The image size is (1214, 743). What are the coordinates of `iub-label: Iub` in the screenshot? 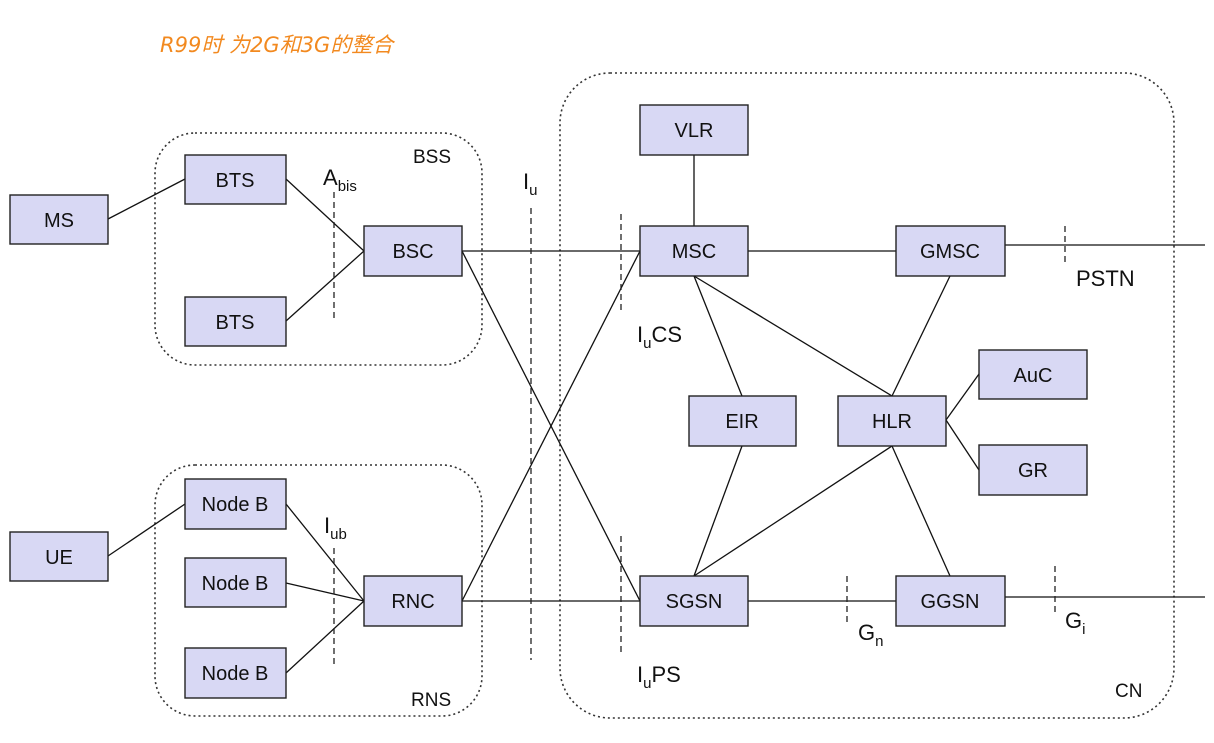 It's located at (335, 528).